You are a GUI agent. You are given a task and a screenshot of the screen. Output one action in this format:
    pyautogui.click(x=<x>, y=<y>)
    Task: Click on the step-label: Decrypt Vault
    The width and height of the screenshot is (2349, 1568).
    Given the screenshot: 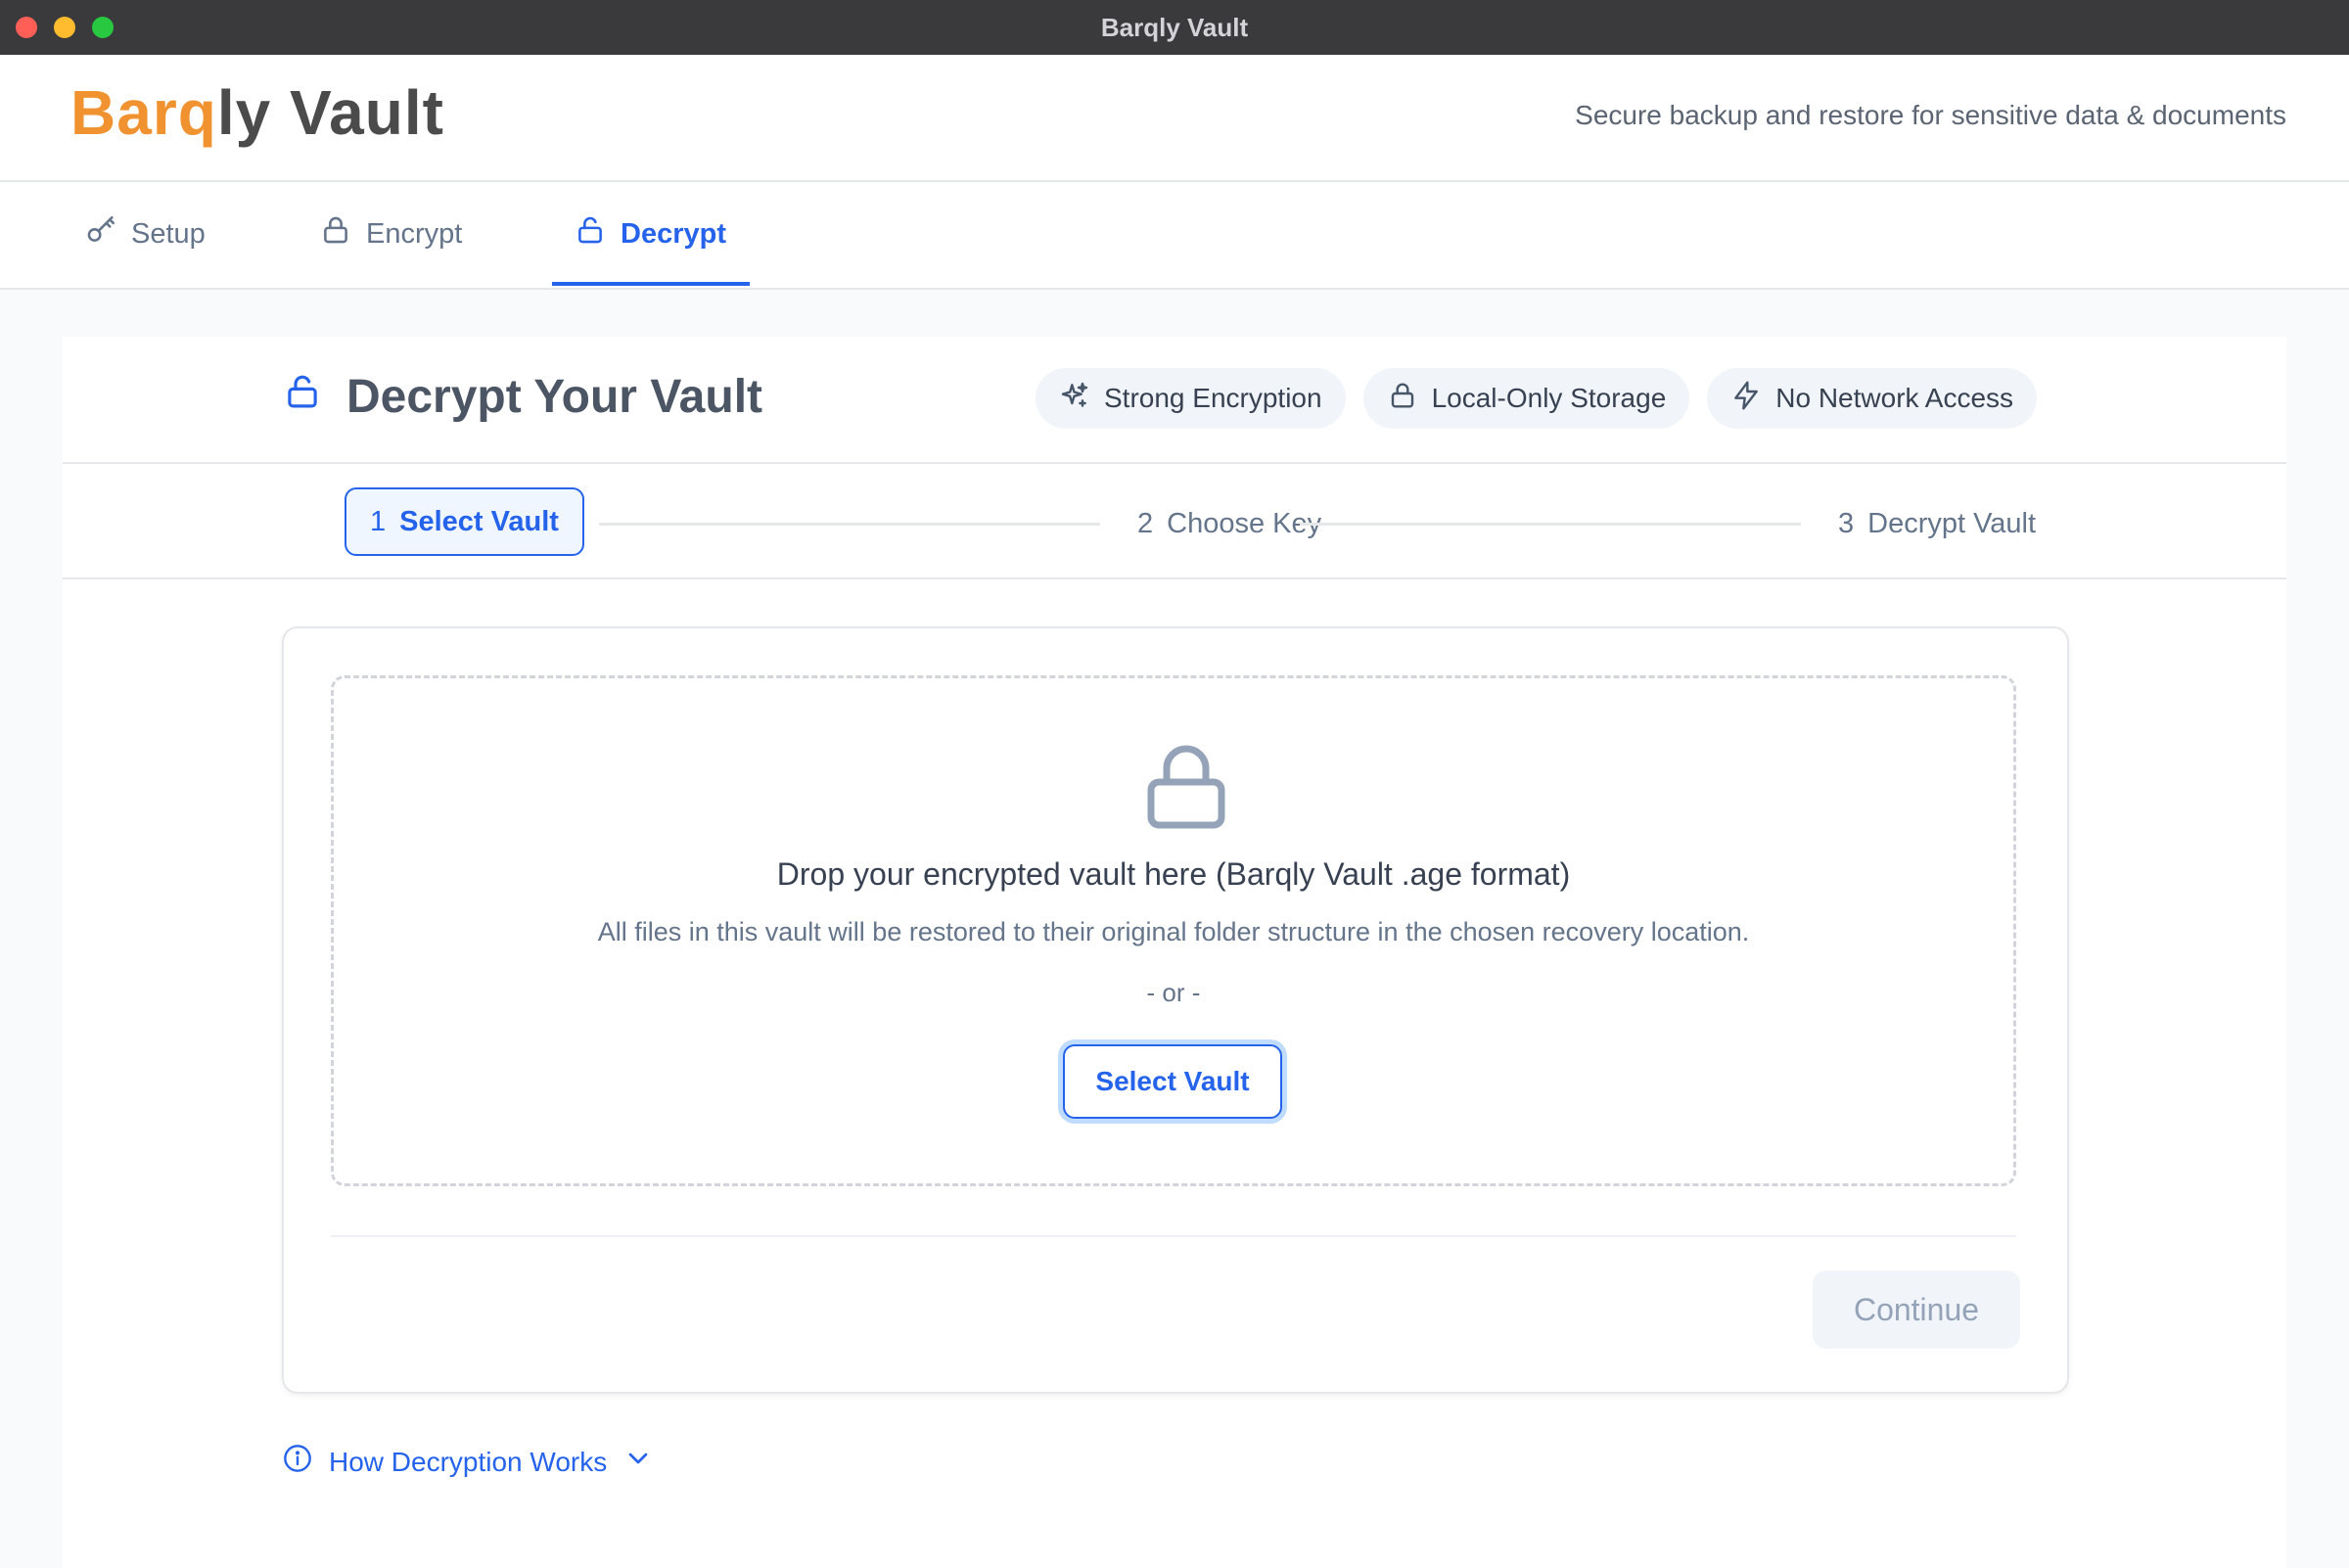 What is the action you would take?
    pyautogui.click(x=1952, y=523)
    